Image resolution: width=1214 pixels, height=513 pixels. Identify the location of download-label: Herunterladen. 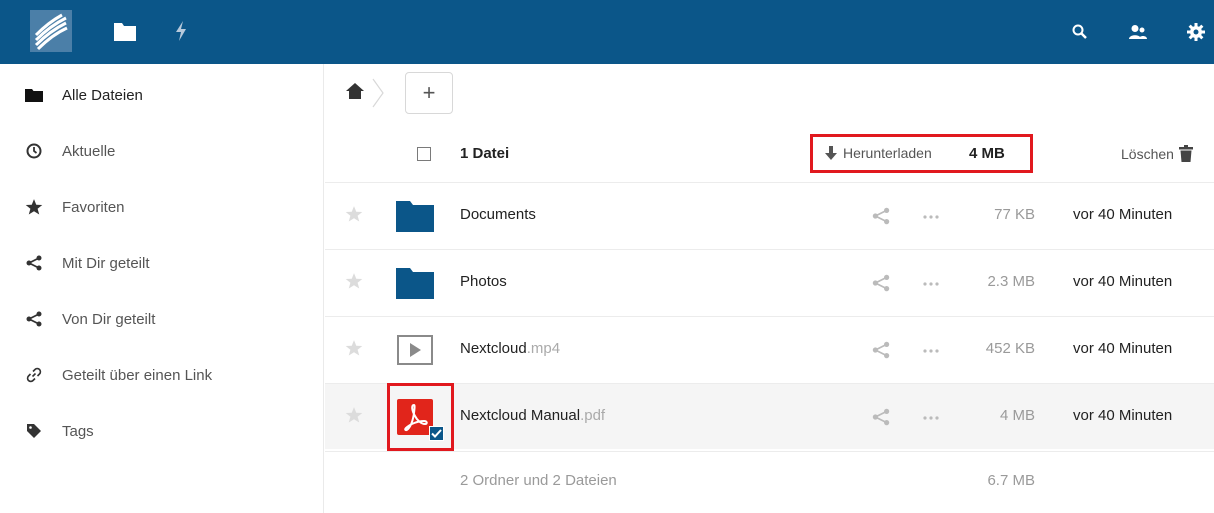
(887, 153).